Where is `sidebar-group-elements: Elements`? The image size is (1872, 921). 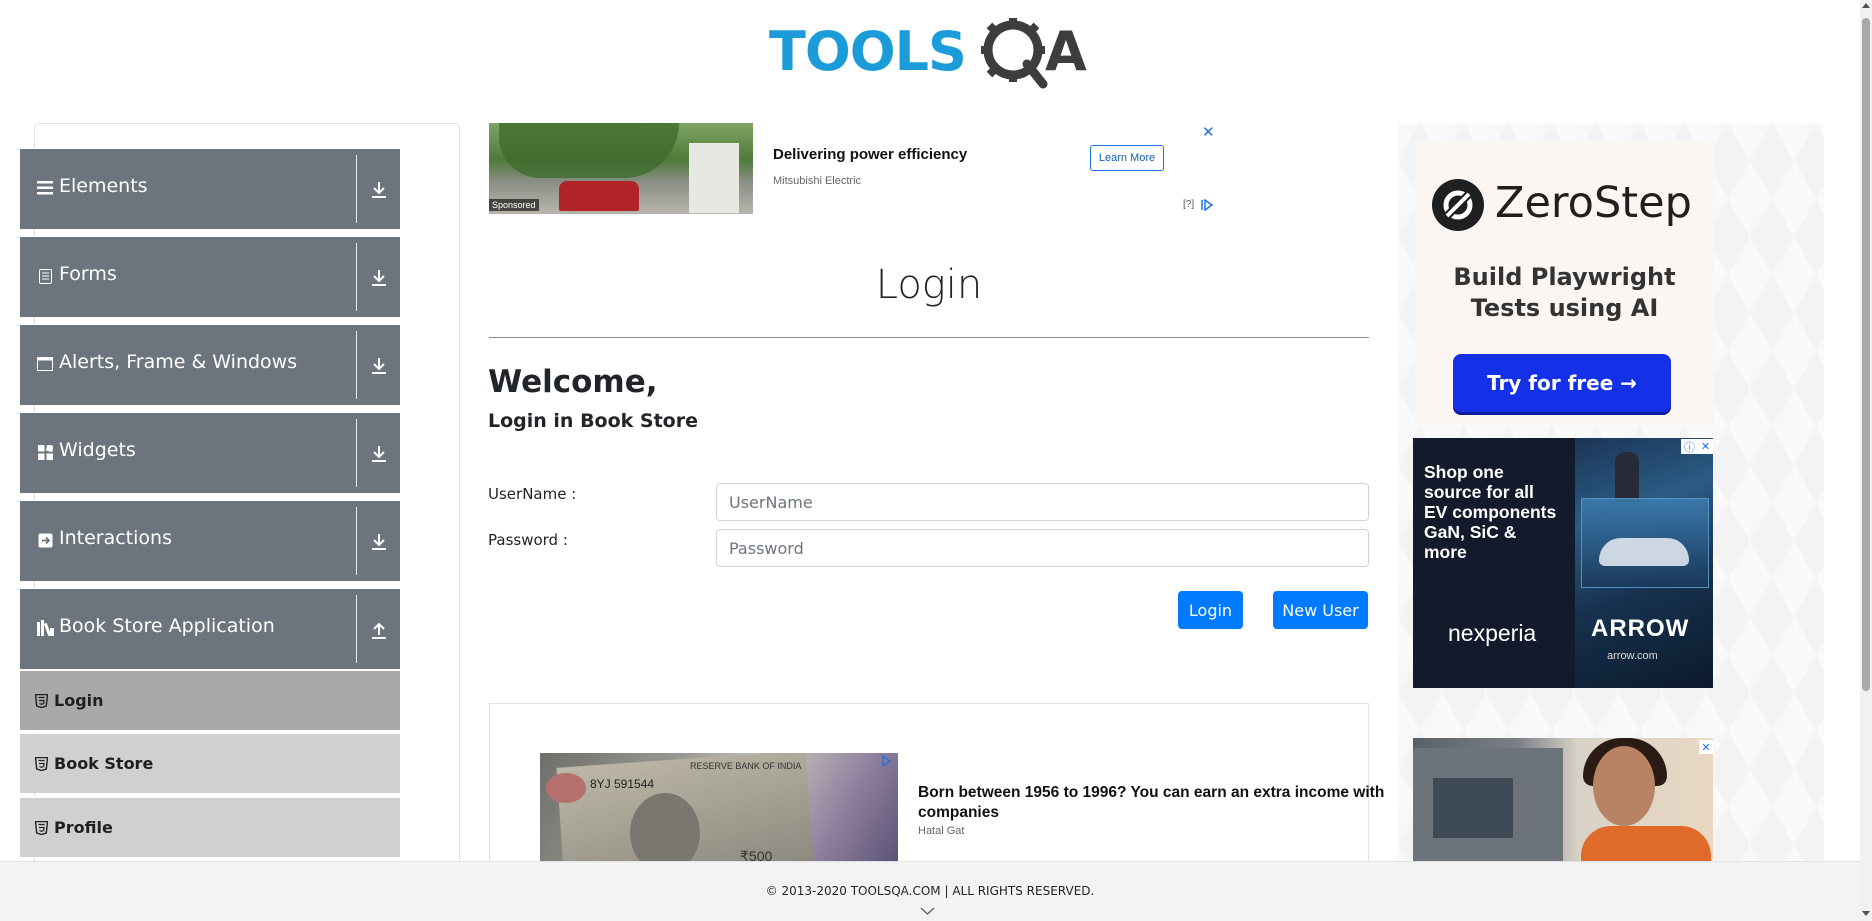 sidebar-group-elements: Elements is located at coordinates (210, 189).